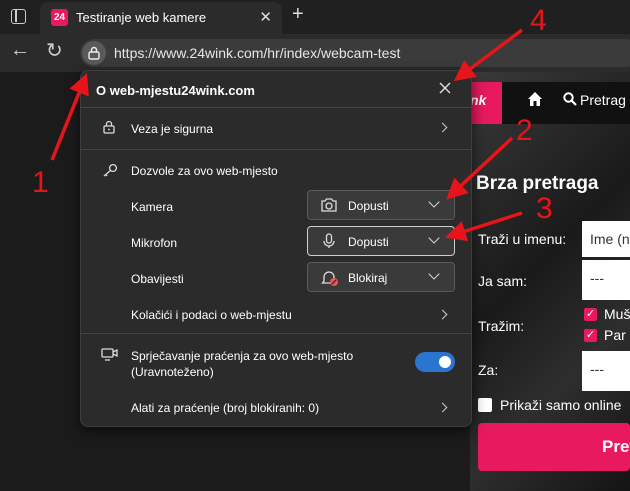 The height and width of the screenshot is (491, 630). I want to click on connection-label: Veza je sigurna, so click(172, 129).